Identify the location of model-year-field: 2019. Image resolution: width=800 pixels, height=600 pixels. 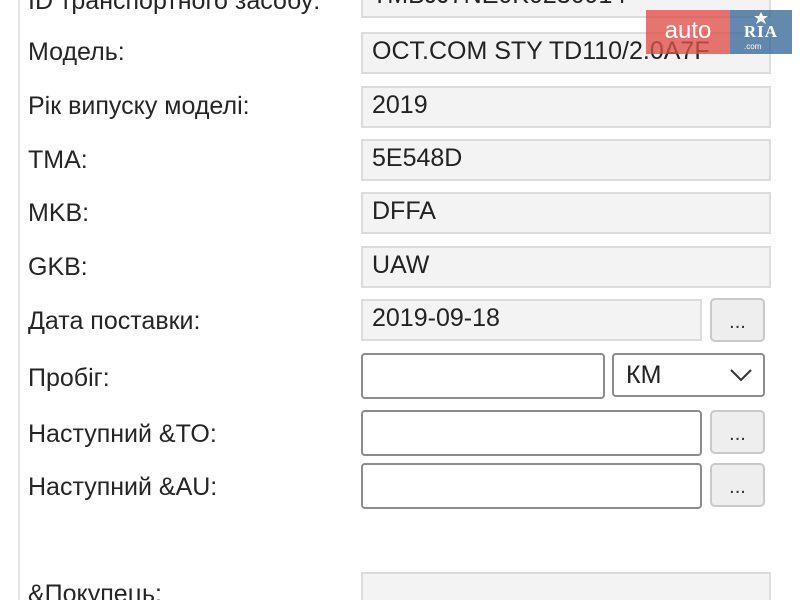
(566, 107).